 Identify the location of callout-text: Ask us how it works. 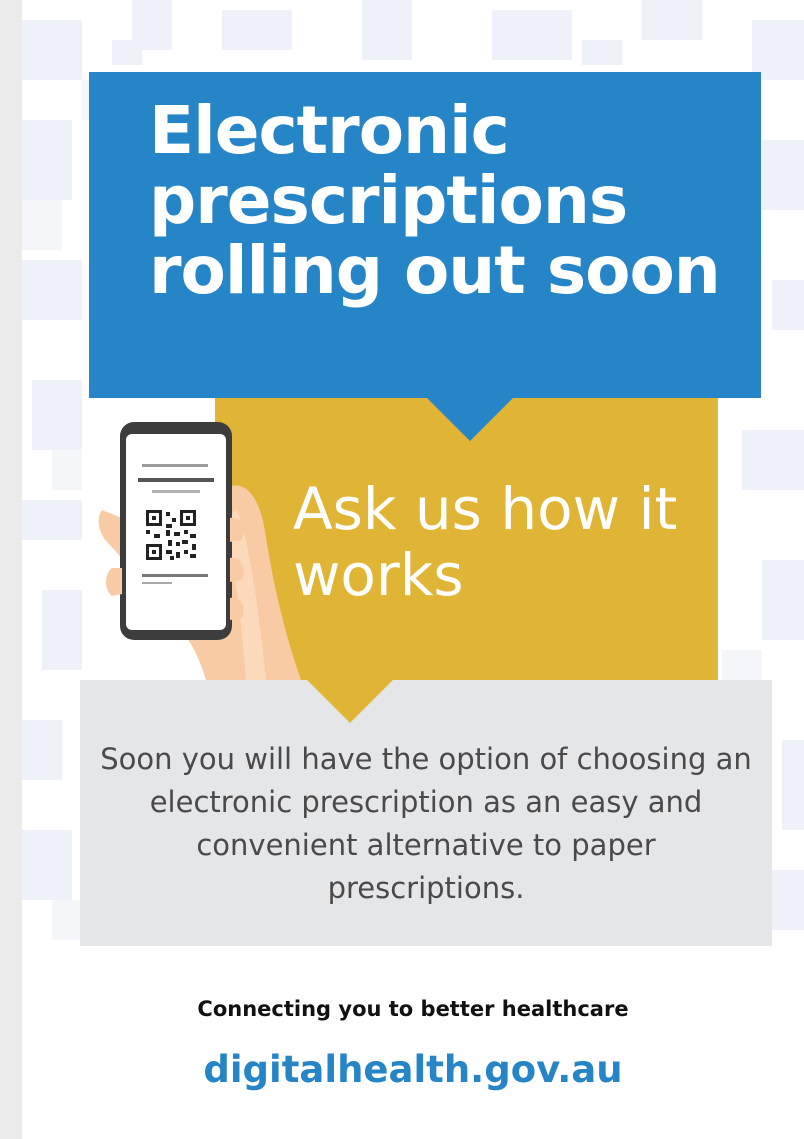
(485, 542).